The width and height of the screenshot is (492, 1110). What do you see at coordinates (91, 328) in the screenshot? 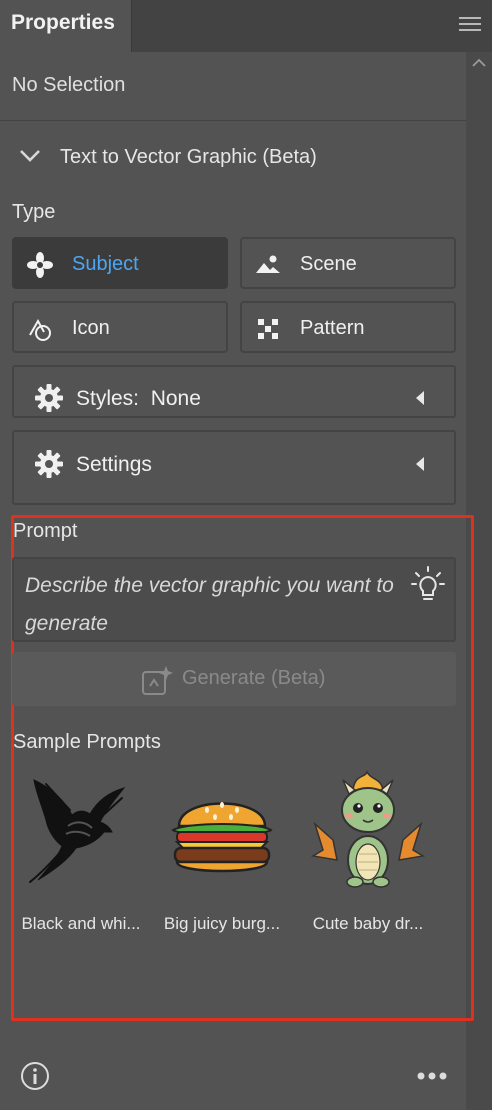
I see `type-icon-label: Icon` at bounding box center [91, 328].